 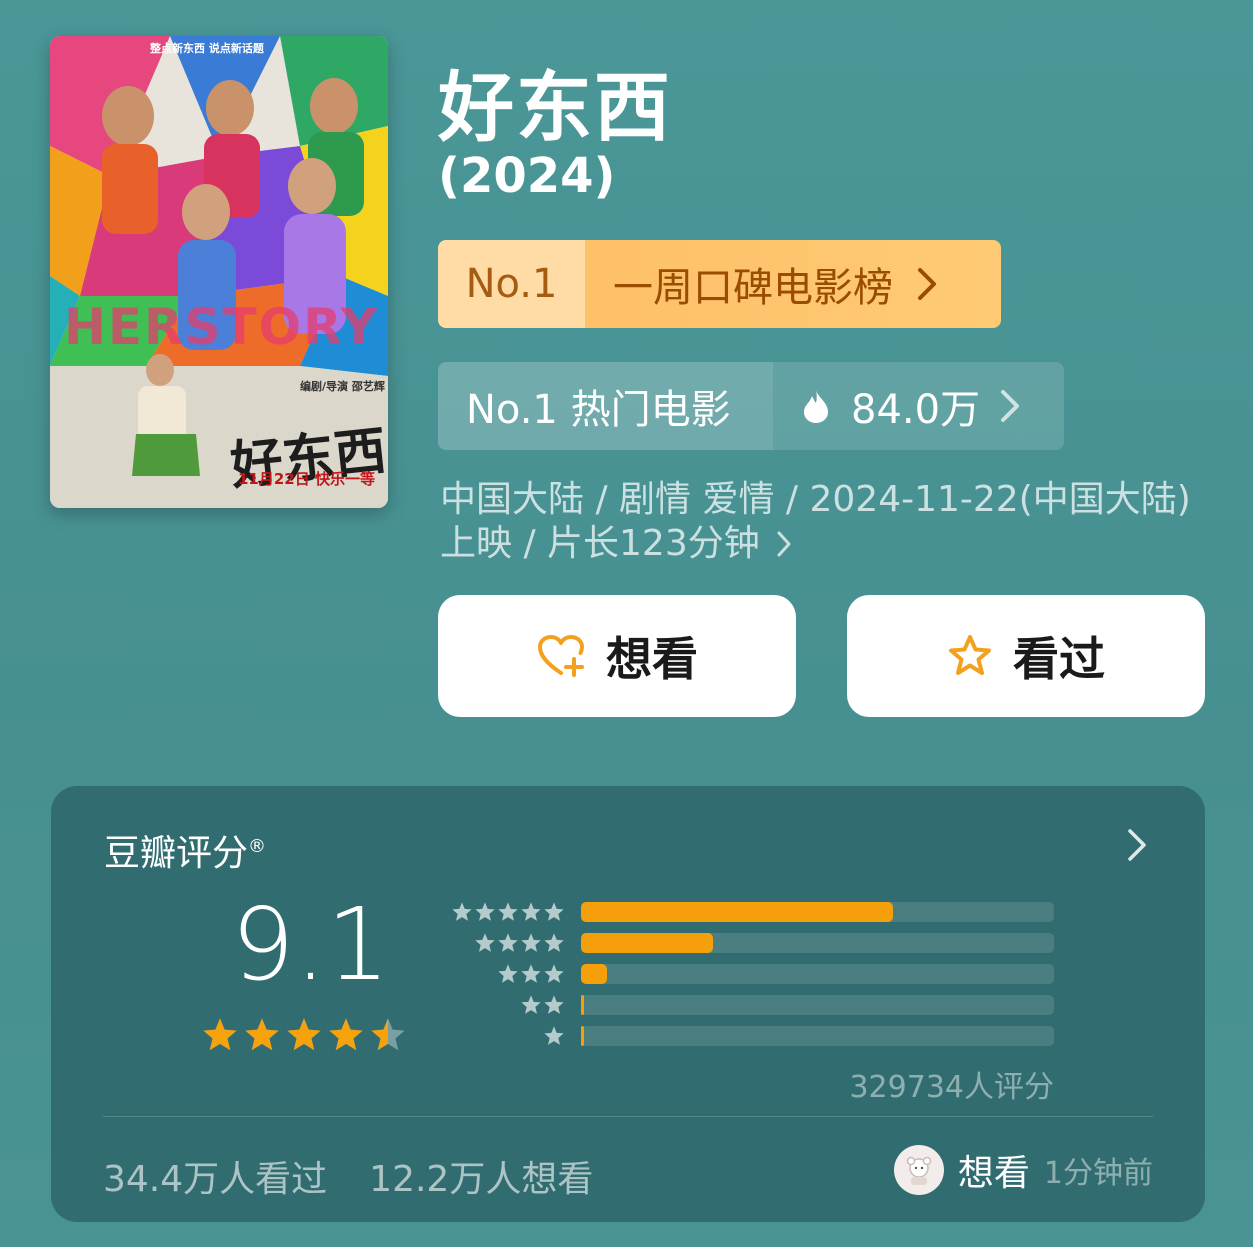 What do you see at coordinates (652, 659) in the screenshot?
I see `want-to-watch-label: 想看` at bounding box center [652, 659].